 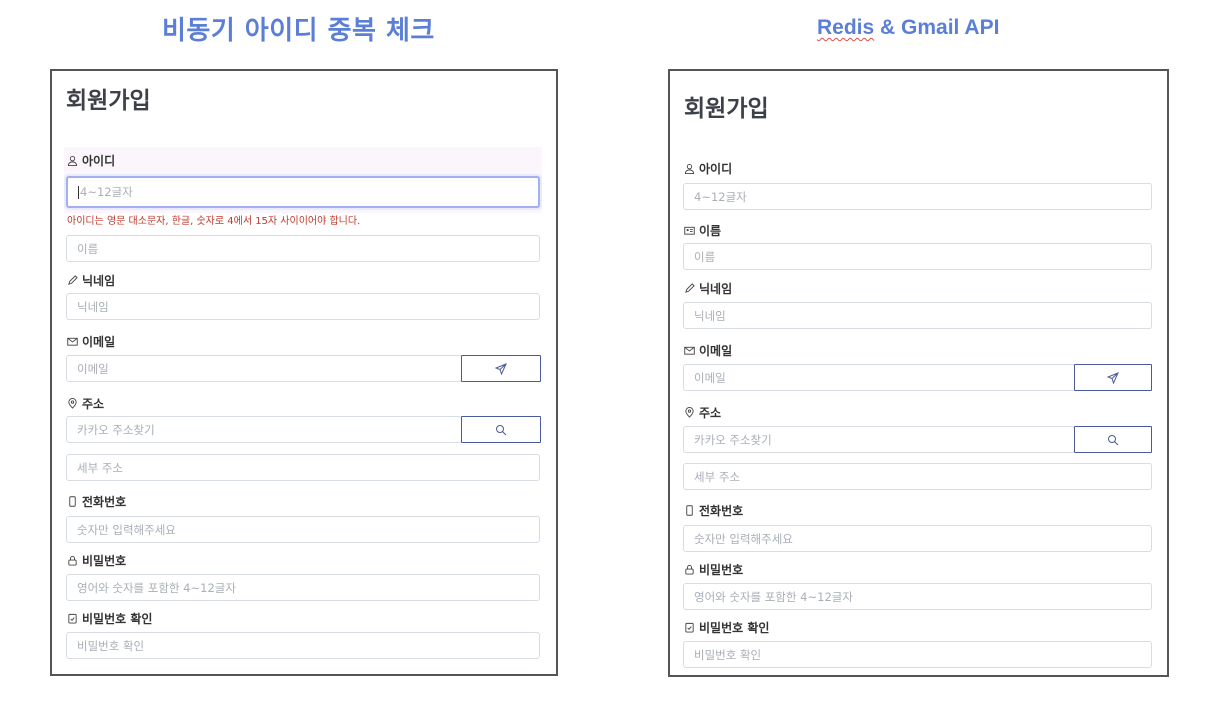 I want to click on id-card-icon, so click(x=689, y=230).